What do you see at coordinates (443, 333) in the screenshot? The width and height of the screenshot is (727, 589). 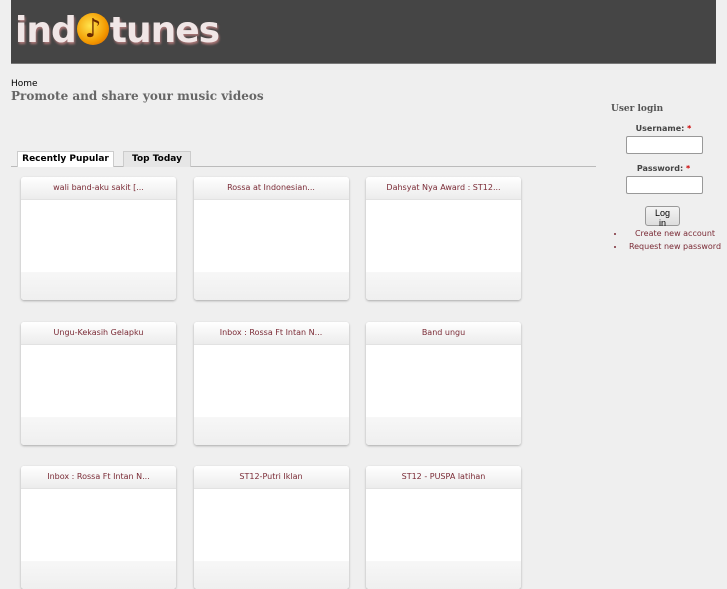 I see `video-title: Band ungu` at bounding box center [443, 333].